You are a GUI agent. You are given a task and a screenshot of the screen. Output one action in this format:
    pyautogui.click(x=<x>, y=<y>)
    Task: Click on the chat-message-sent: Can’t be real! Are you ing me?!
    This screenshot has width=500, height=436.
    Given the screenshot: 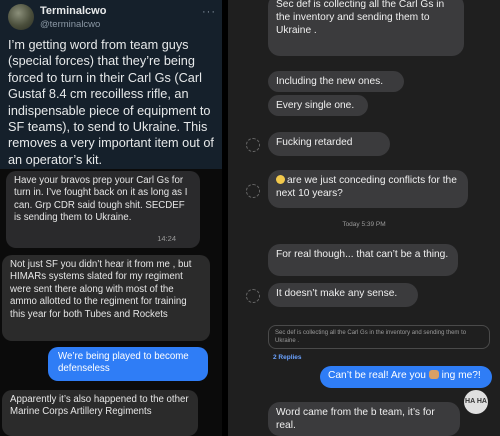 What is the action you would take?
    pyautogui.click(x=406, y=377)
    